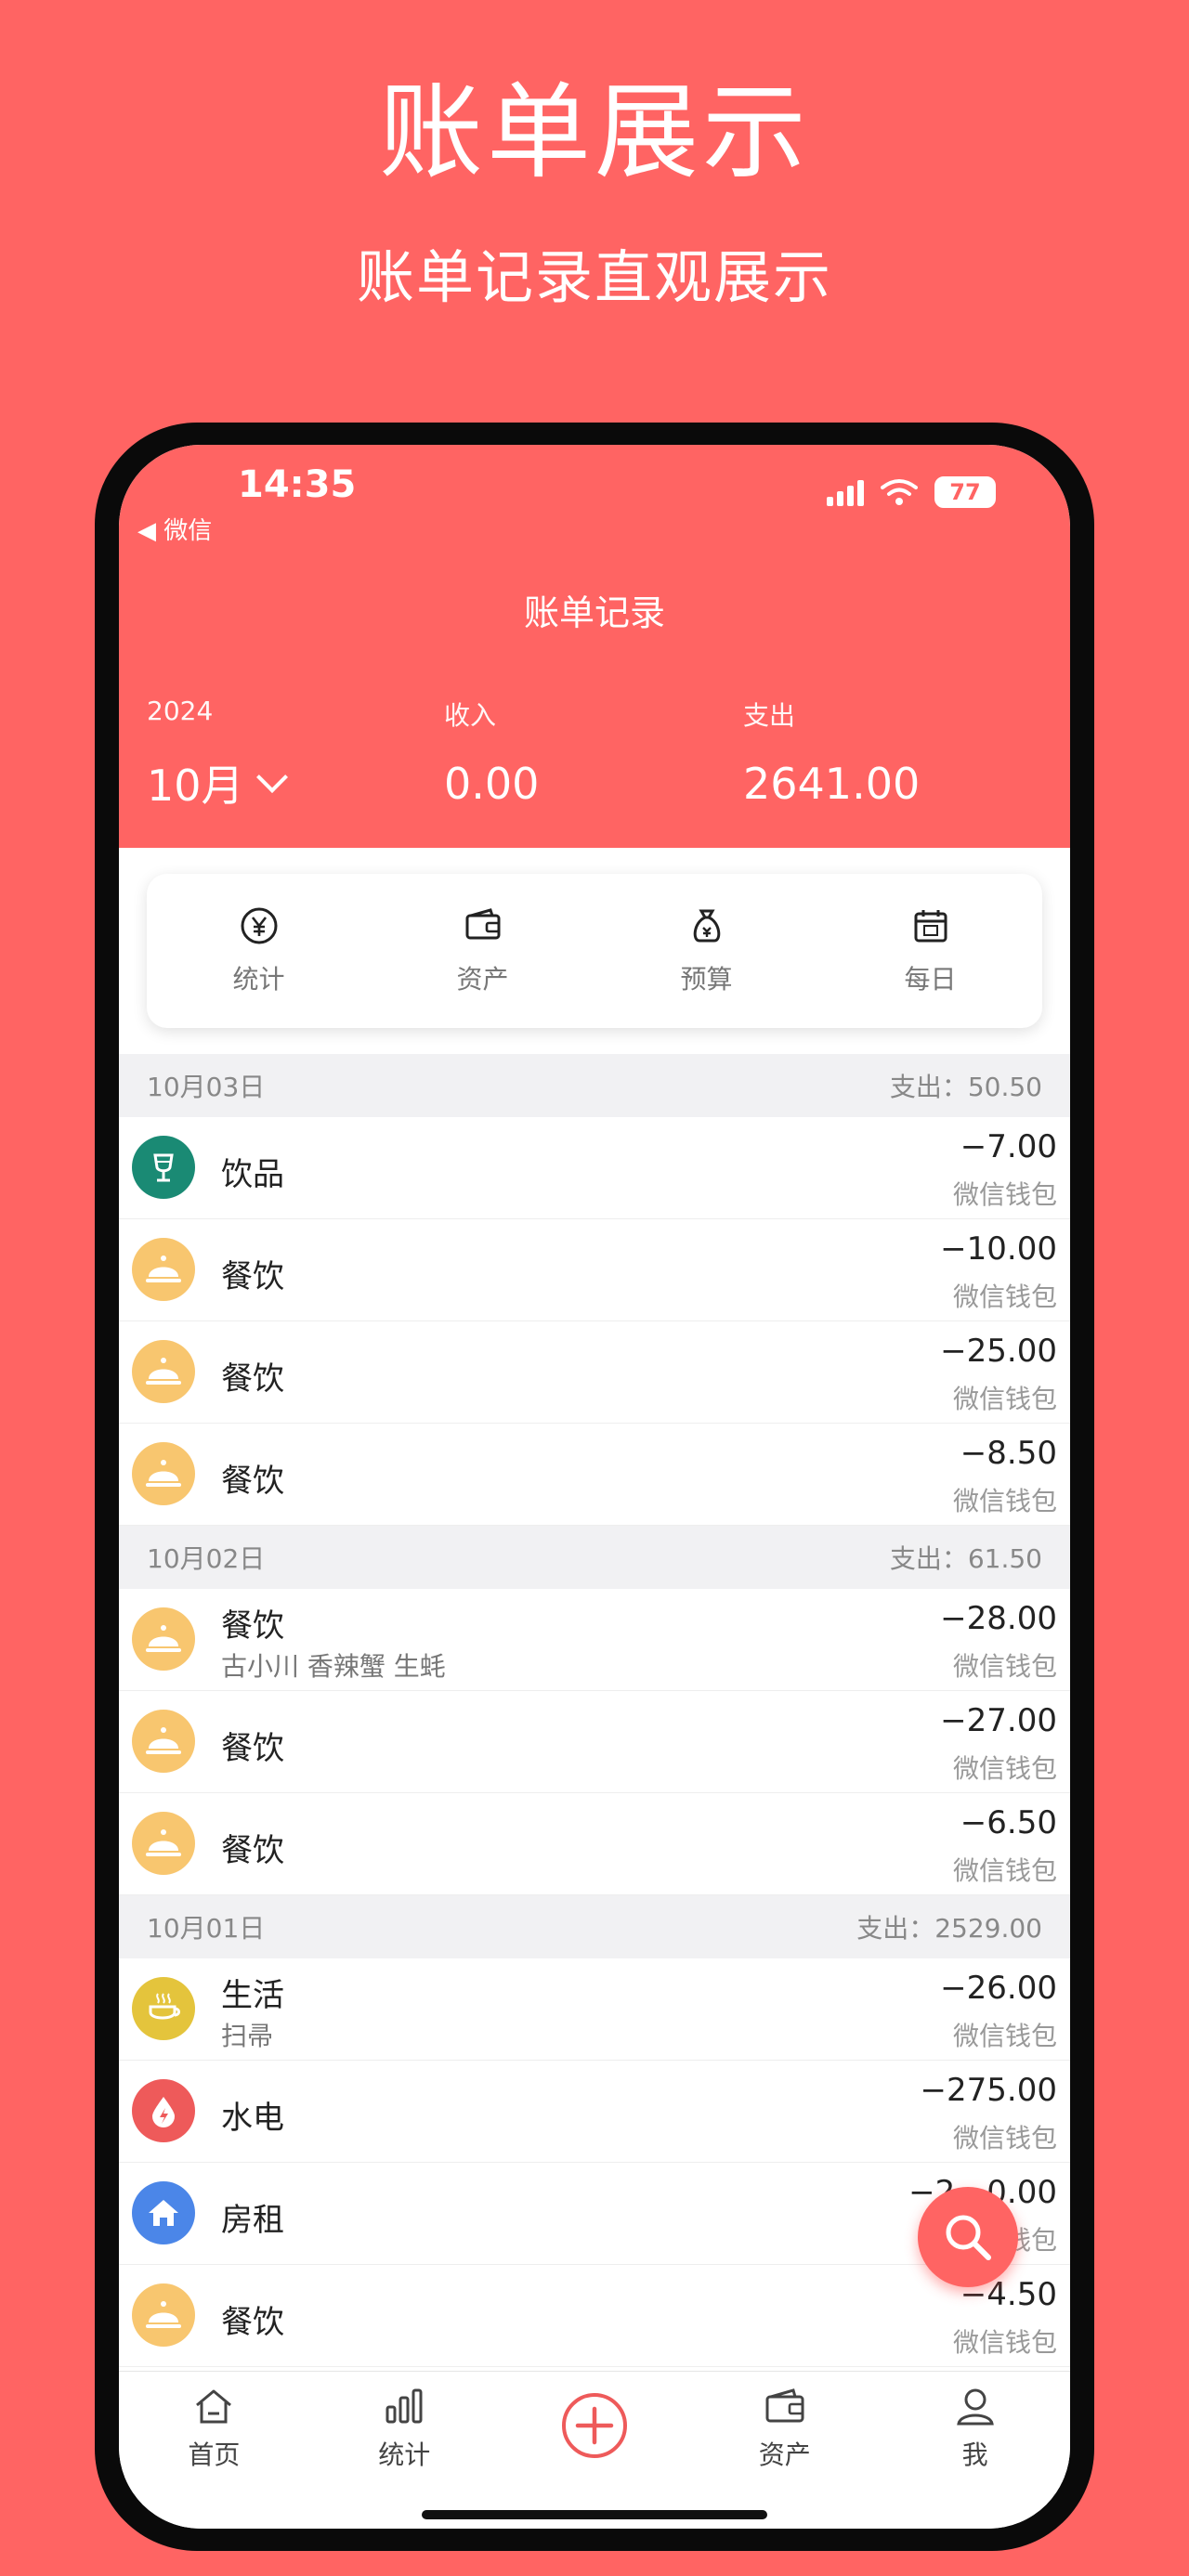 The height and width of the screenshot is (2576, 1189). What do you see at coordinates (404, 2406) in the screenshot?
I see `bar-chart-icon` at bounding box center [404, 2406].